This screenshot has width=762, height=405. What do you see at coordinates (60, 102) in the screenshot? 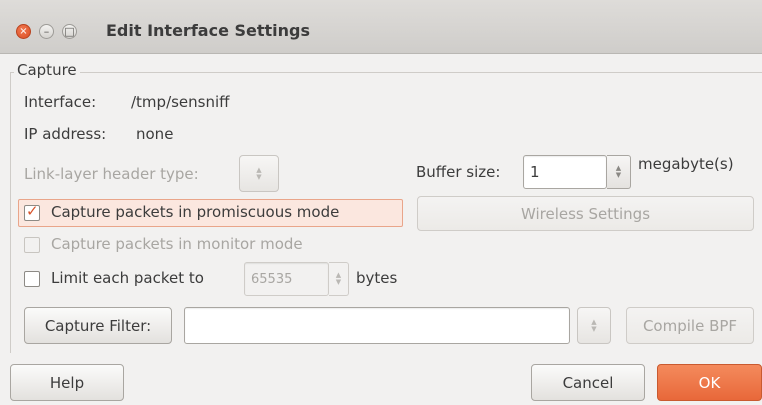
I see `interface-label: Interface:` at bounding box center [60, 102].